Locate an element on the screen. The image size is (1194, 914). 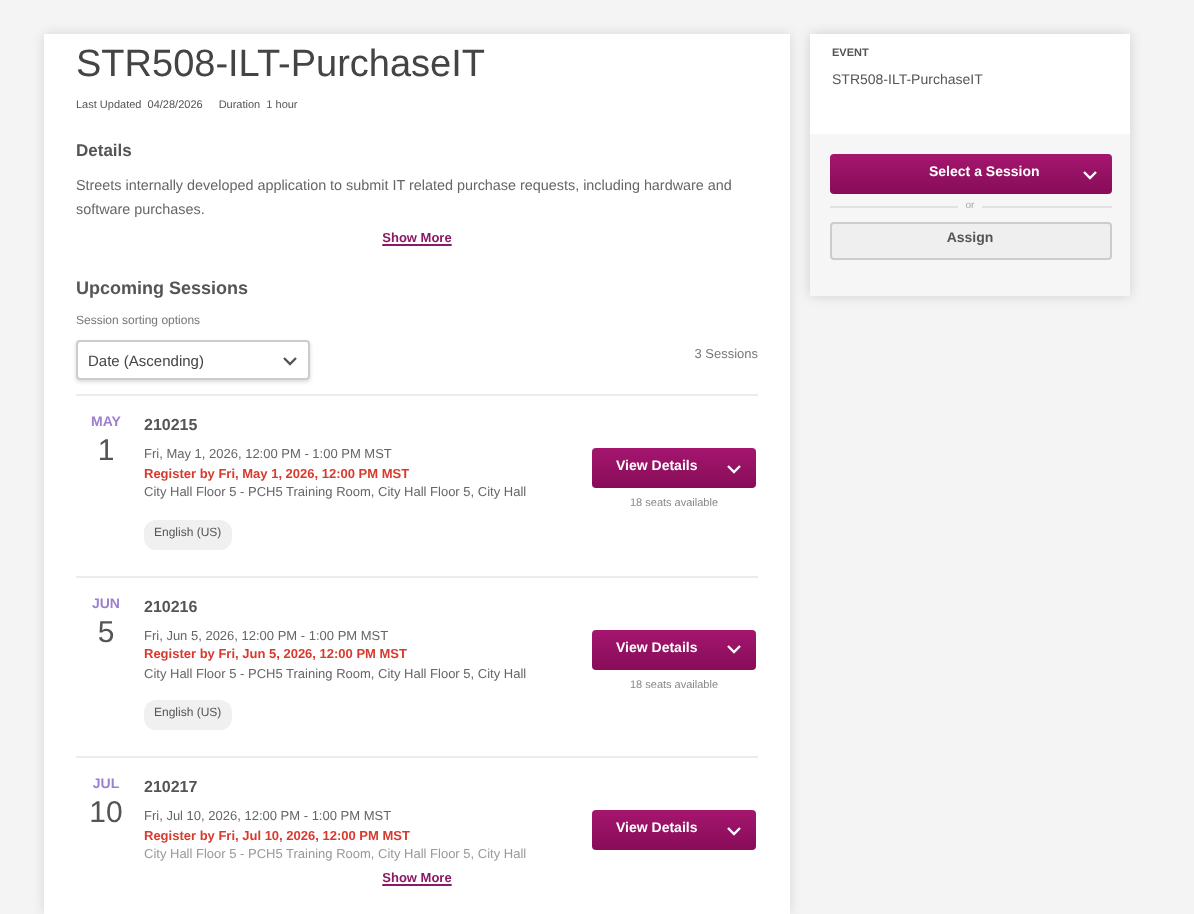
session-day: 10 is located at coordinates (106, 814).